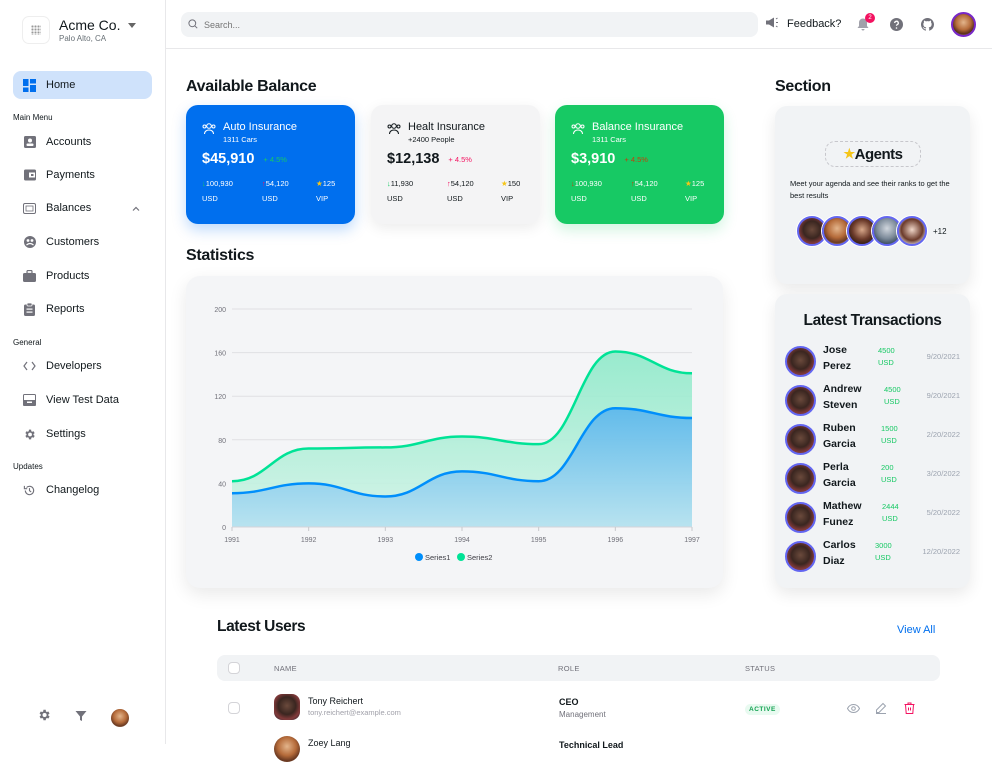  What do you see at coordinates (44, 717) in the screenshot?
I see `settings-gear-icon` at bounding box center [44, 717].